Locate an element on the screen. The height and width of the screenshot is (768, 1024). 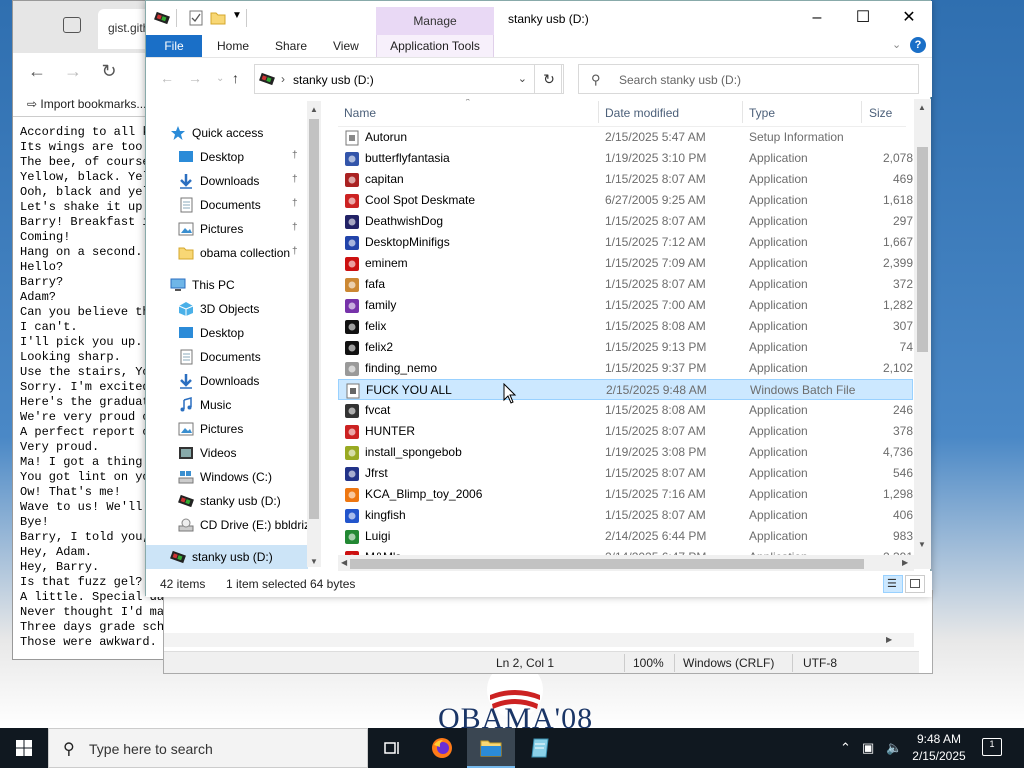
tab-home: Home is located at coordinates (233, 46).